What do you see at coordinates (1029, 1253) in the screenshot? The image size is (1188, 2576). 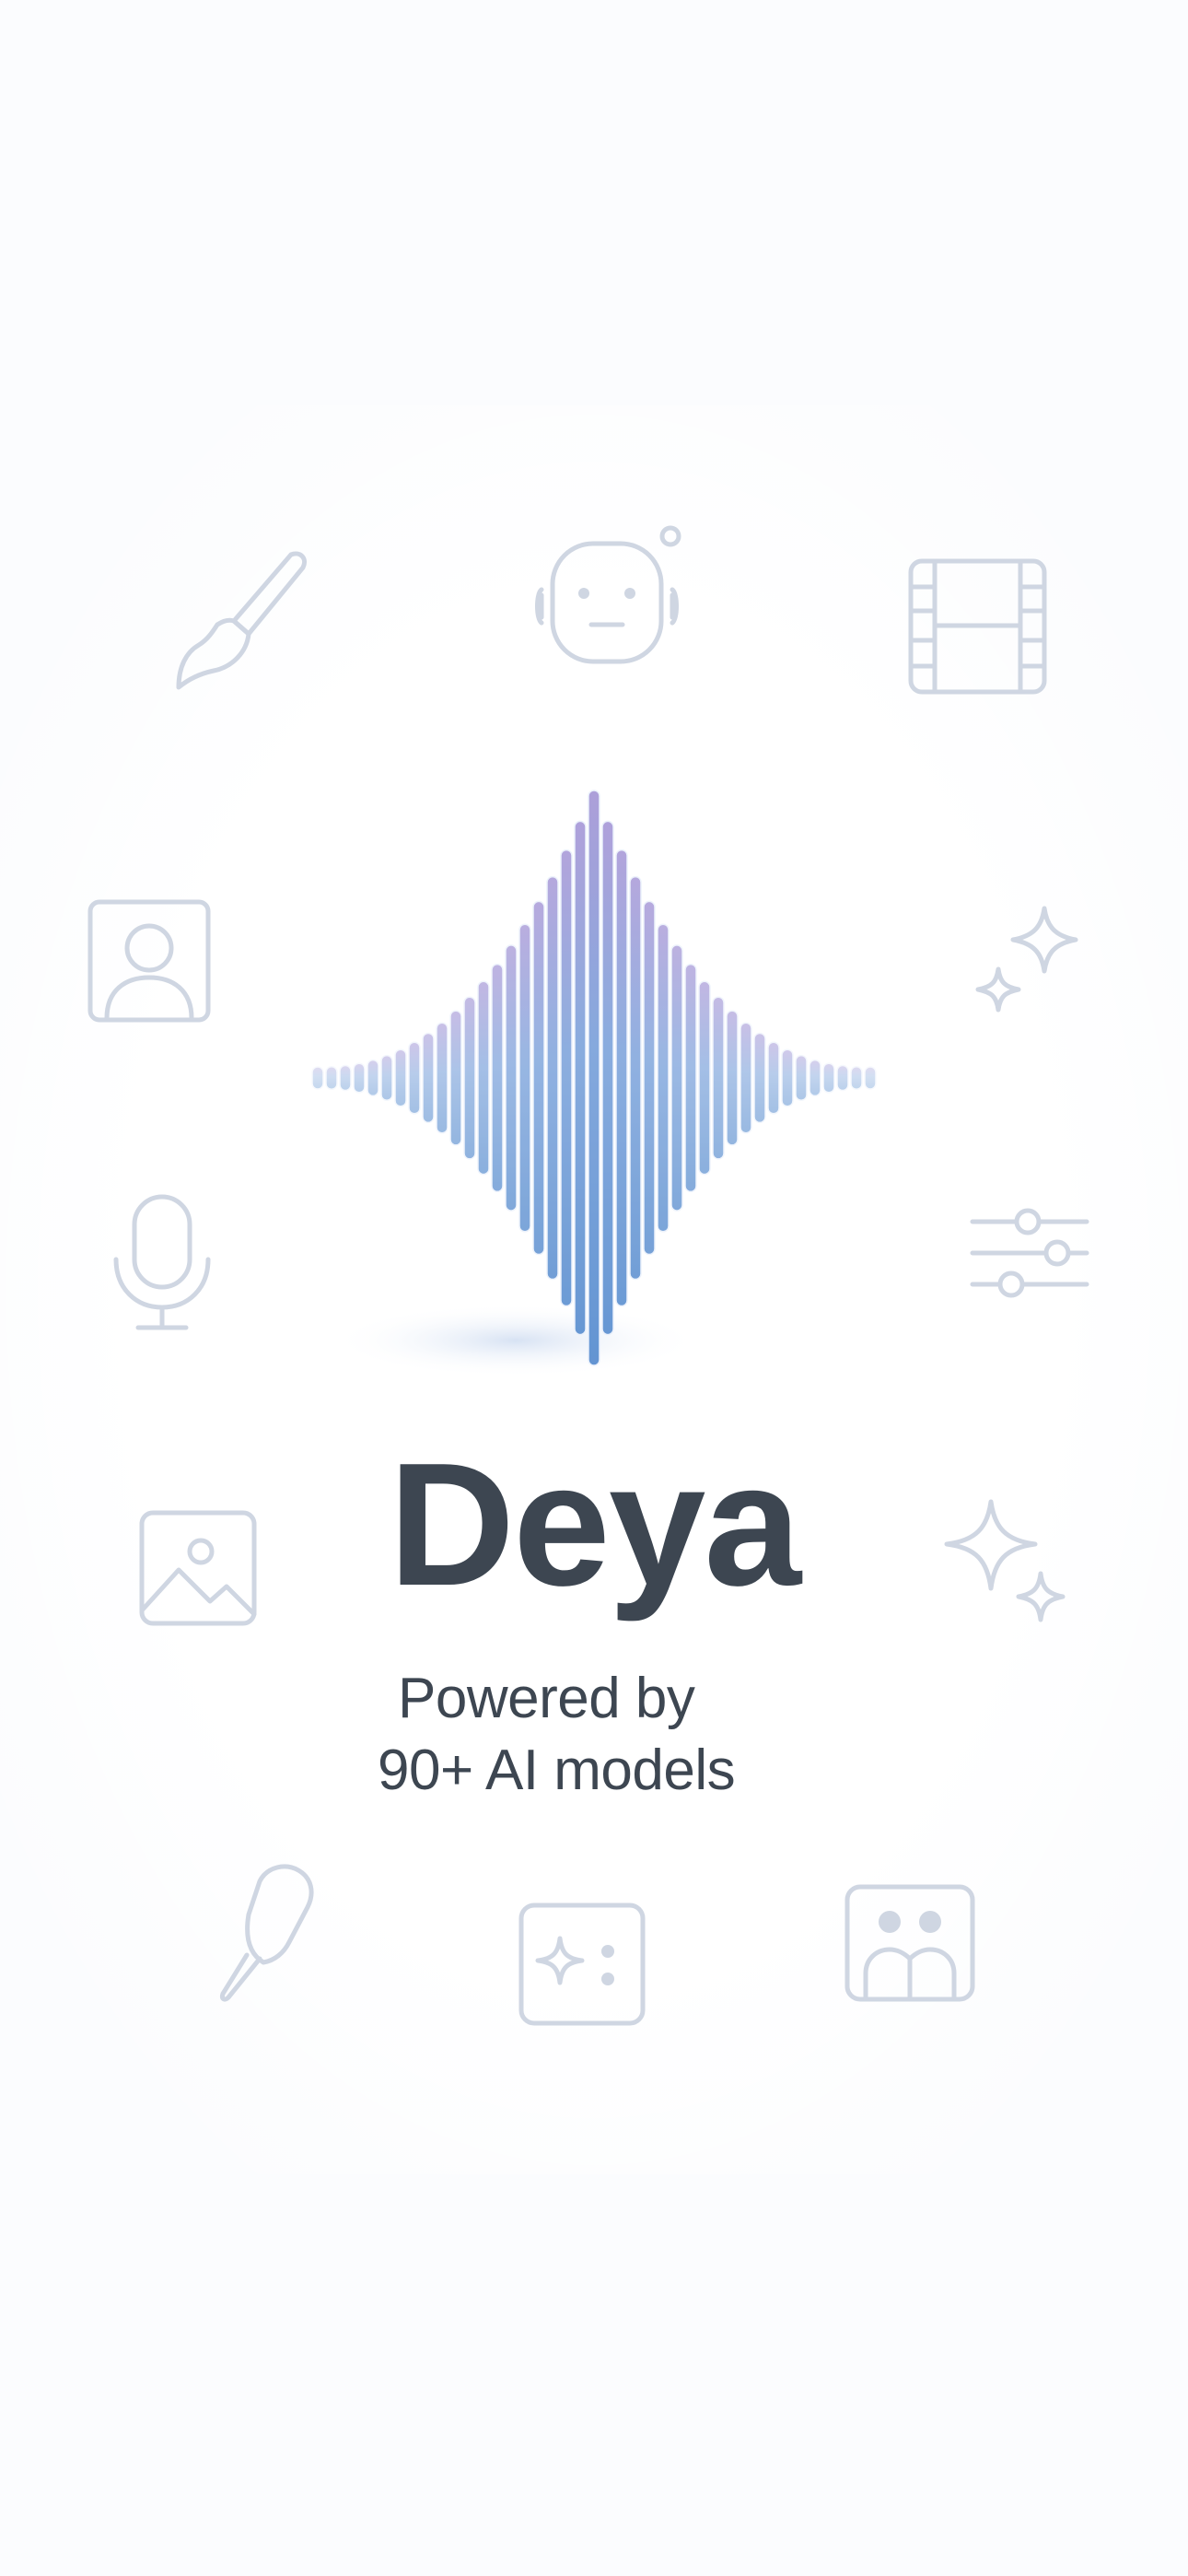 I see `sliders-icon` at bounding box center [1029, 1253].